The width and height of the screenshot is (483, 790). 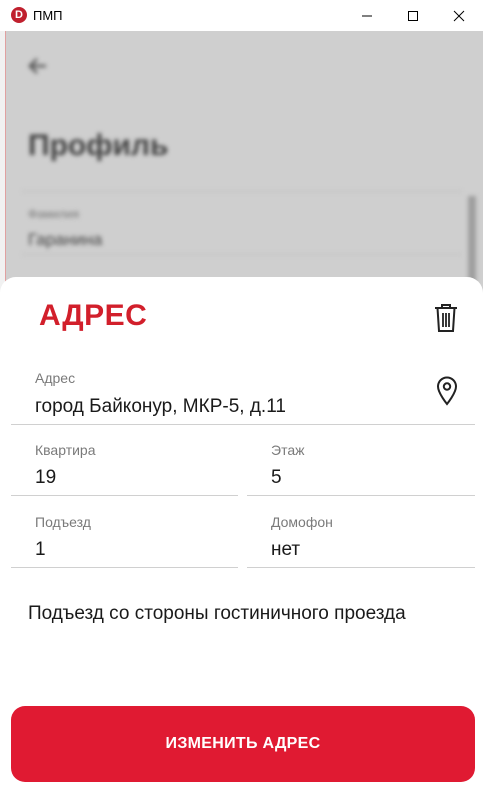 I want to click on minimize-button, so click(x=367, y=15).